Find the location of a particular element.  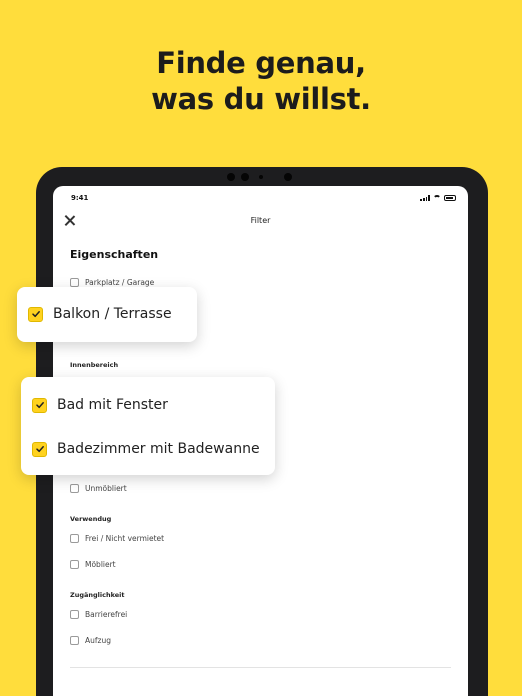

option-label: Frei / Nicht vermietet is located at coordinates (125, 538).